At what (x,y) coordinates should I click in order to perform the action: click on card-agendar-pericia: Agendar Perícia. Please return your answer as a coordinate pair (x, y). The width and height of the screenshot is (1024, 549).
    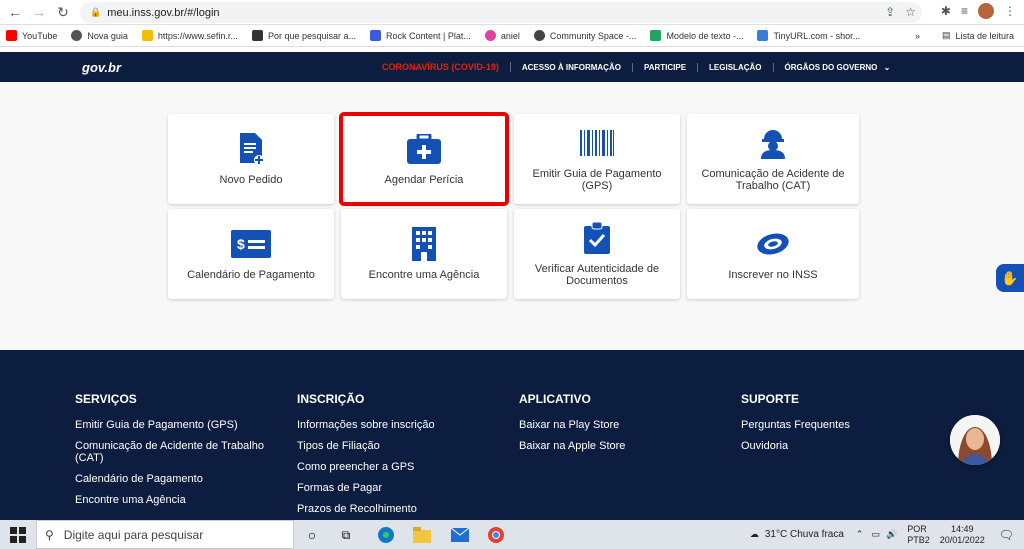
    Looking at the image, I should click on (424, 159).